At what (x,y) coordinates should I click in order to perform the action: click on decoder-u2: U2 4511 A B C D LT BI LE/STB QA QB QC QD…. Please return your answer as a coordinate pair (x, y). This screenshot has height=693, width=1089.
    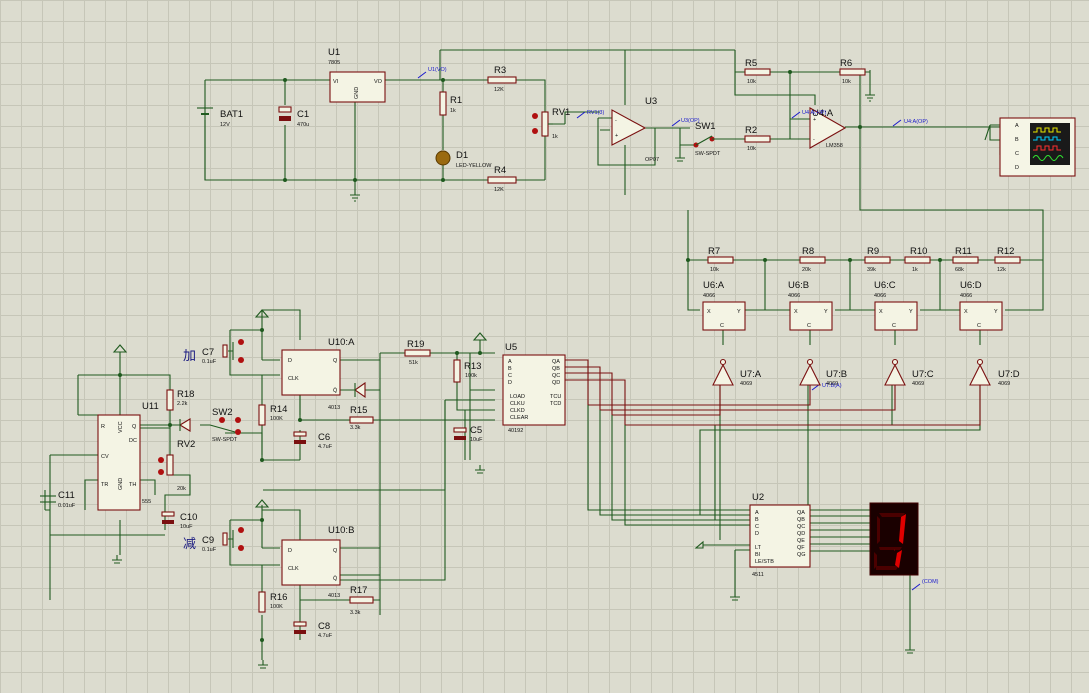
    Looking at the image, I should click on (780, 535).